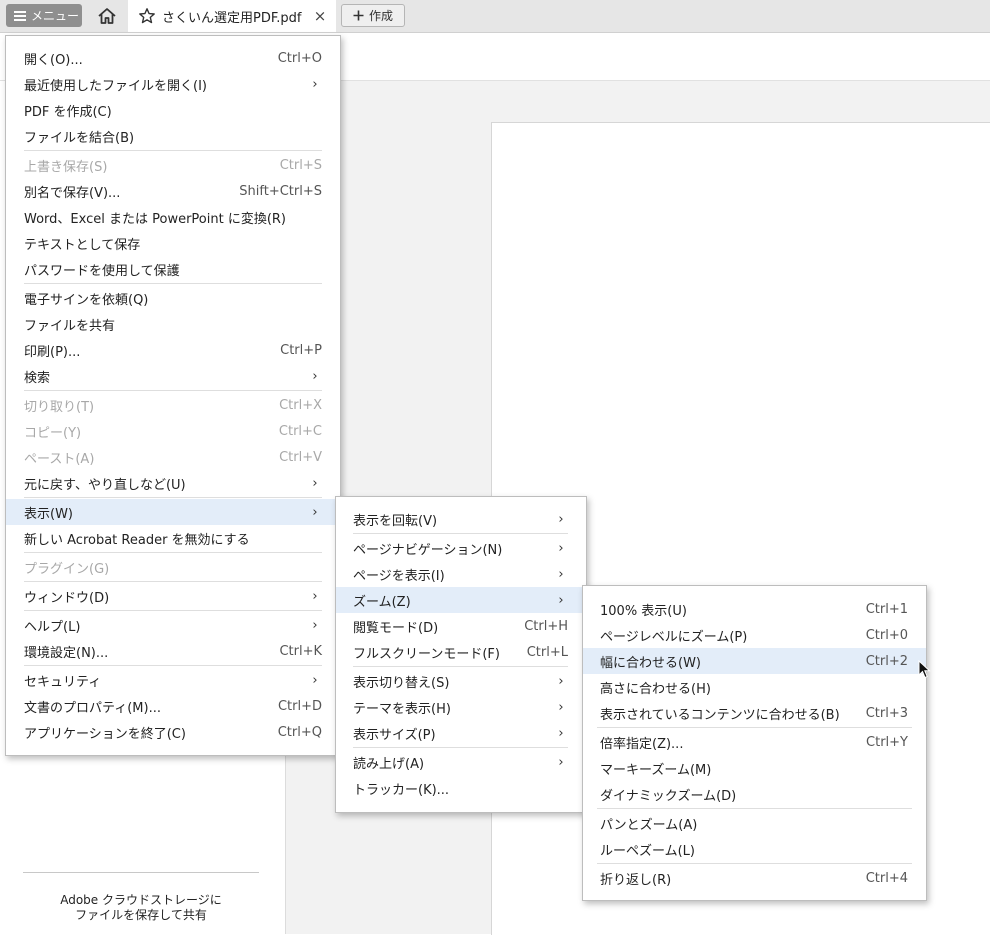 This screenshot has height=935, width=990. I want to click on home-button, so click(107, 16).